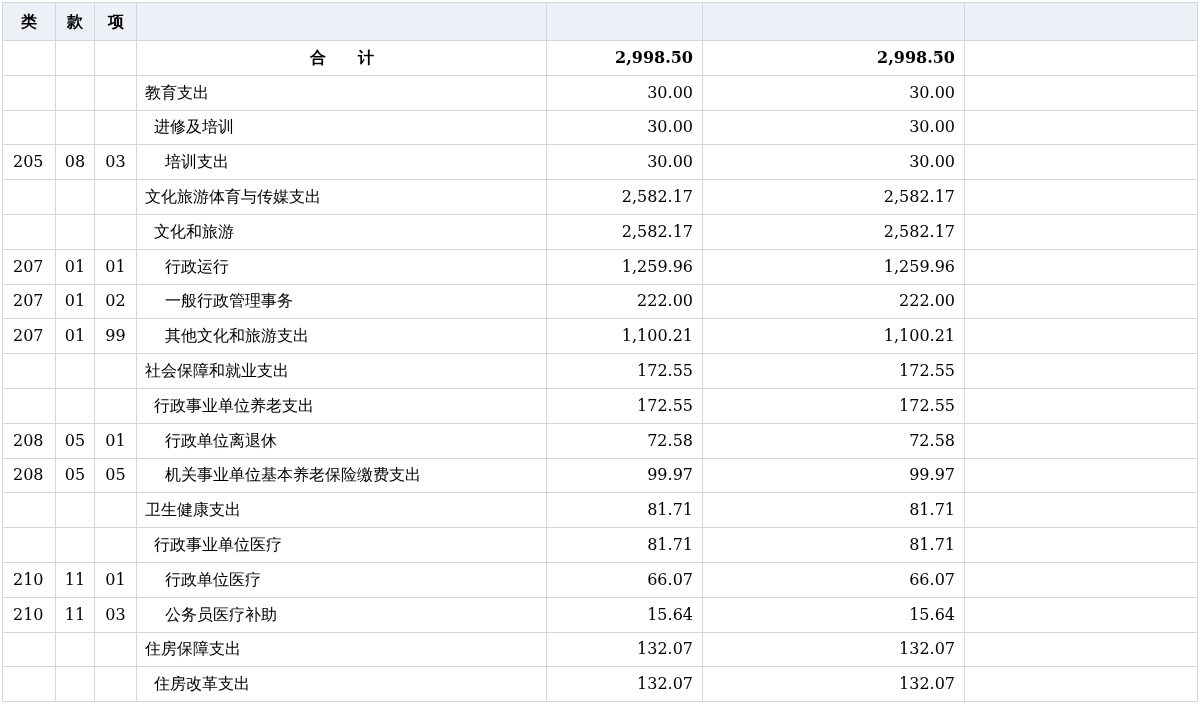 This screenshot has width=1200, height=707. What do you see at coordinates (75, 162) in the screenshot?
I see `section-code: 08` at bounding box center [75, 162].